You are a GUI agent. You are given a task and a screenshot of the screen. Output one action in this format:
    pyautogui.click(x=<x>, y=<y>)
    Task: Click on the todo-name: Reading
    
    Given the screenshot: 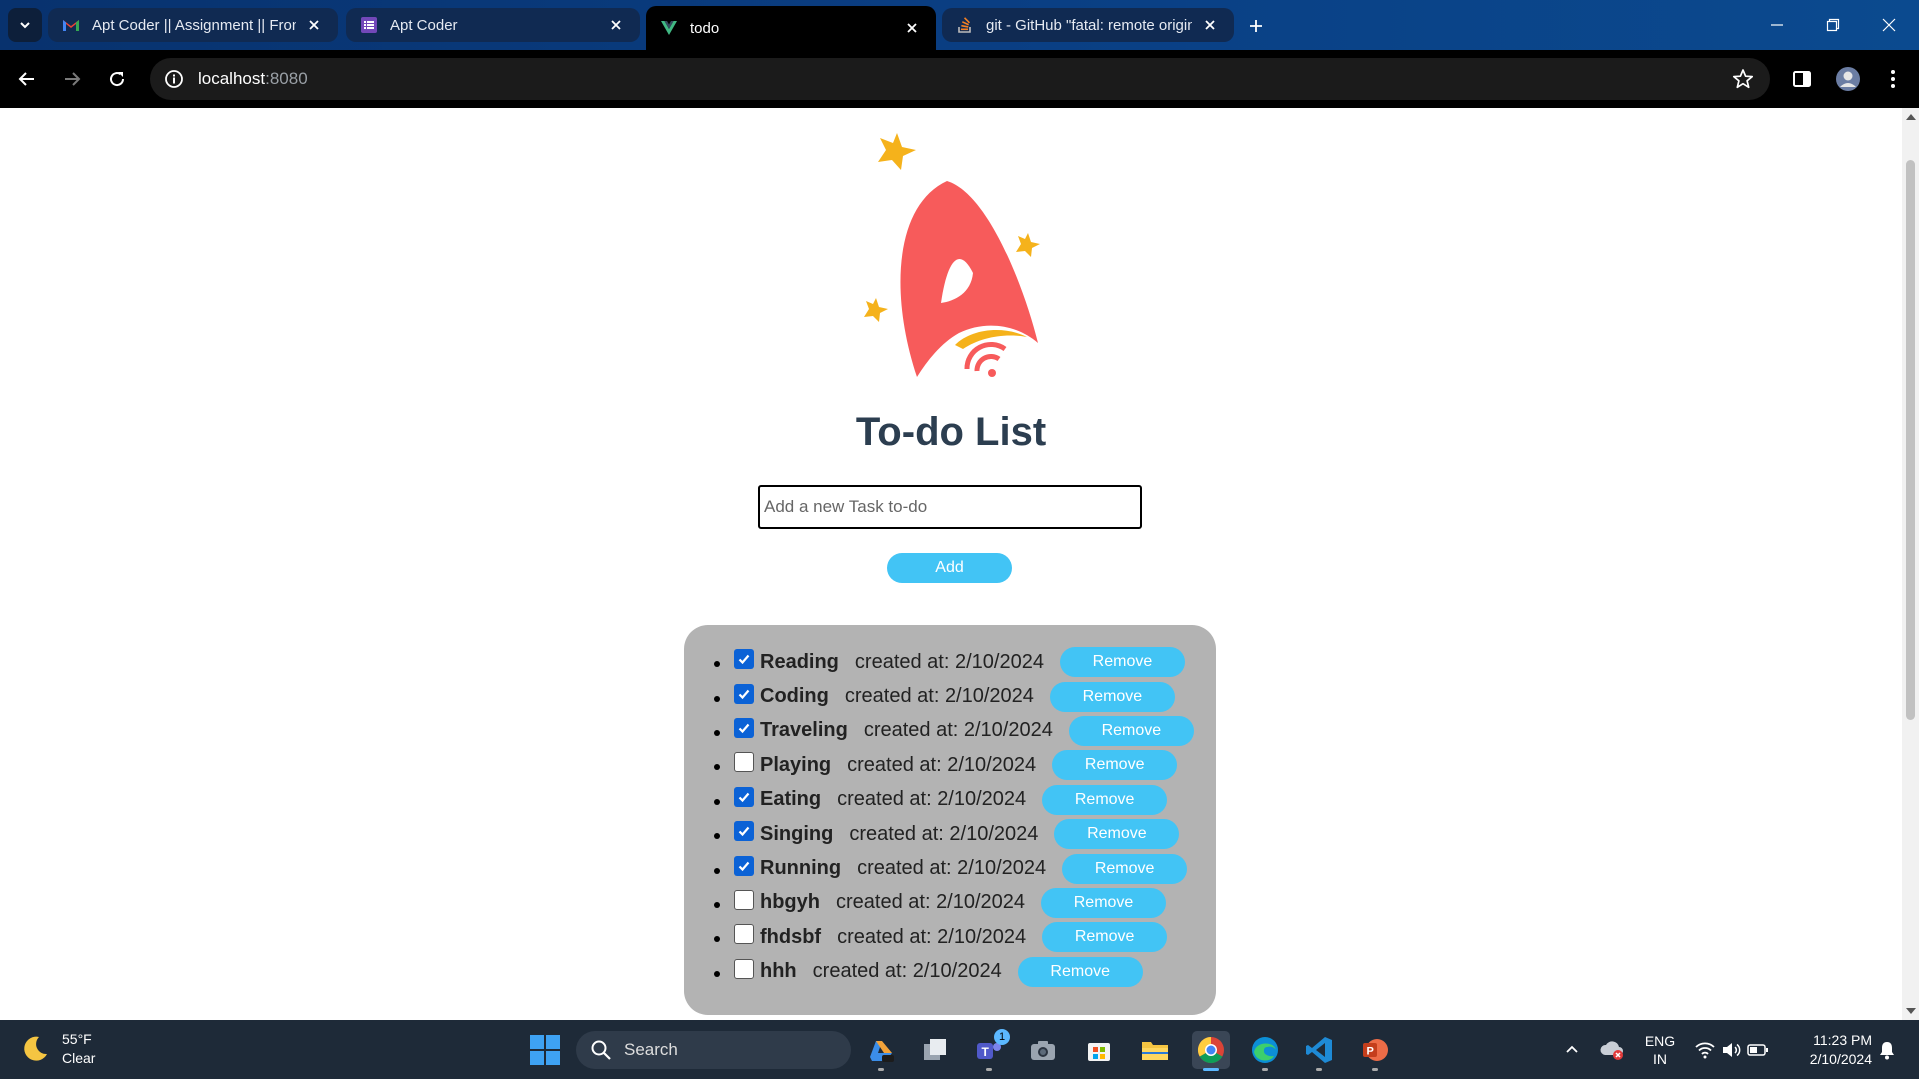 What is the action you would take?
    pyautogui.click(x=799, y=661)
    